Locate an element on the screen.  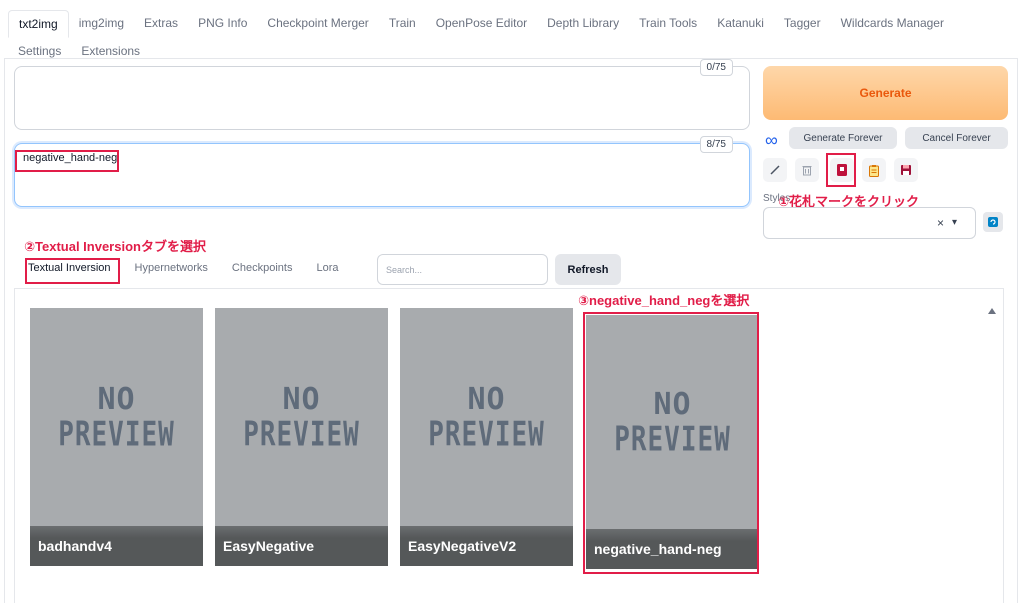
tab-checkpoint-merger: Checkpoint Merger is located at coordinates (317, 24).